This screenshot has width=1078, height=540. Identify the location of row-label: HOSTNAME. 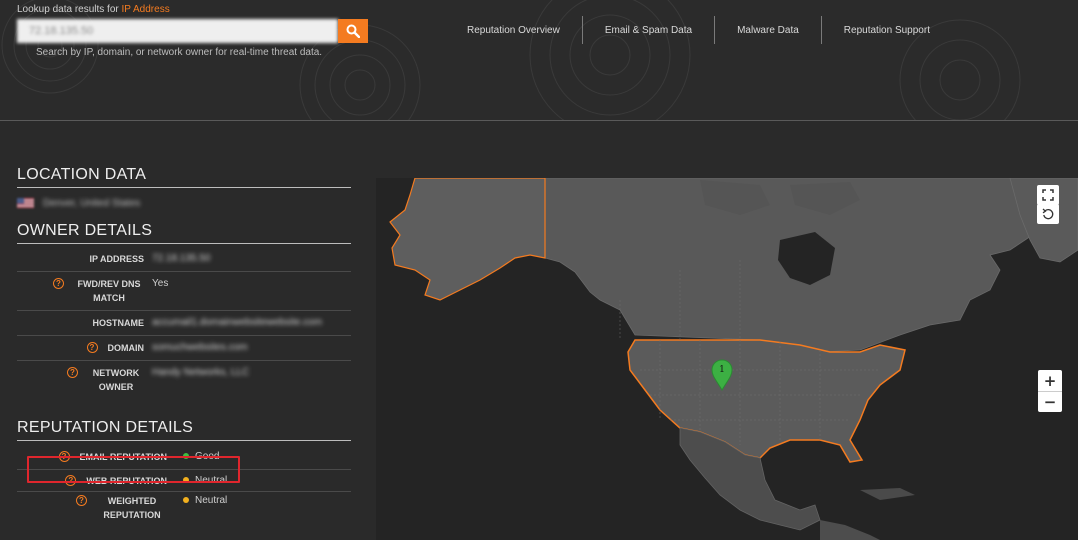
(118, 323).